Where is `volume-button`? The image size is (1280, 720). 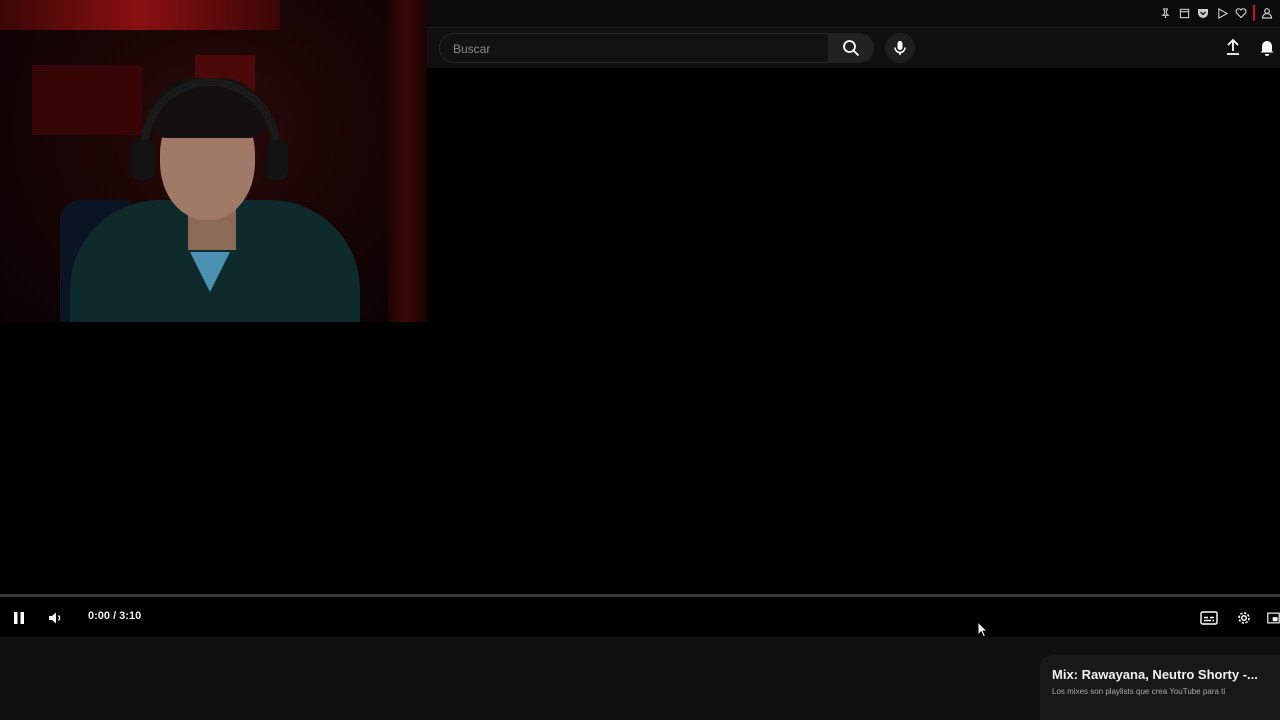
volume-button is located at coordinates (56, 618).